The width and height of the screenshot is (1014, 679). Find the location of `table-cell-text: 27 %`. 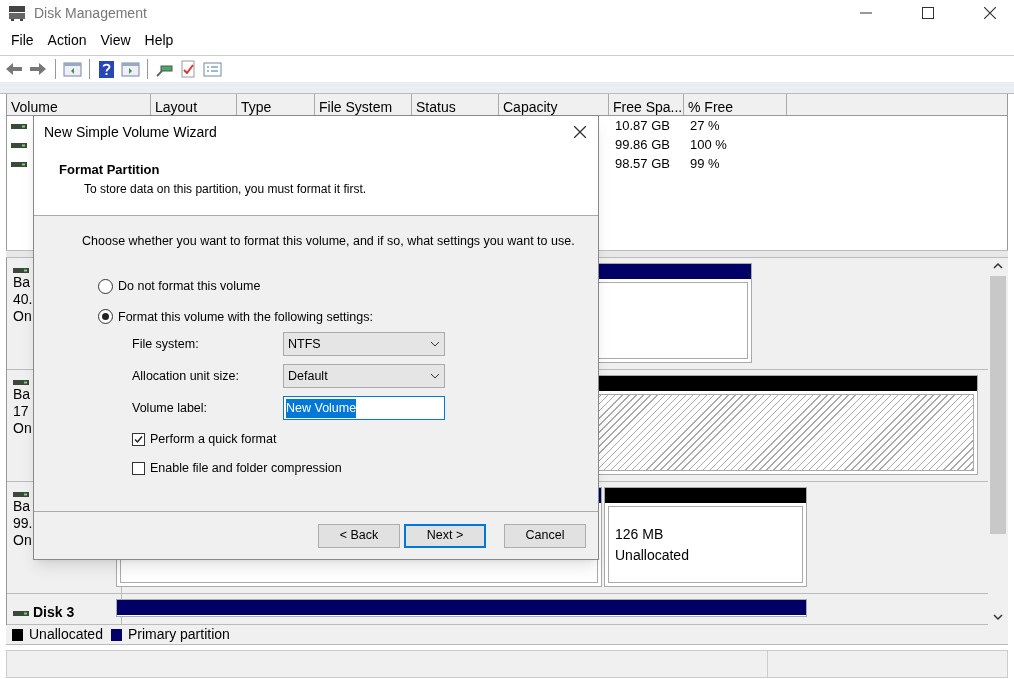

table-cell-text: 27 % is located at coordinates (705, 125).